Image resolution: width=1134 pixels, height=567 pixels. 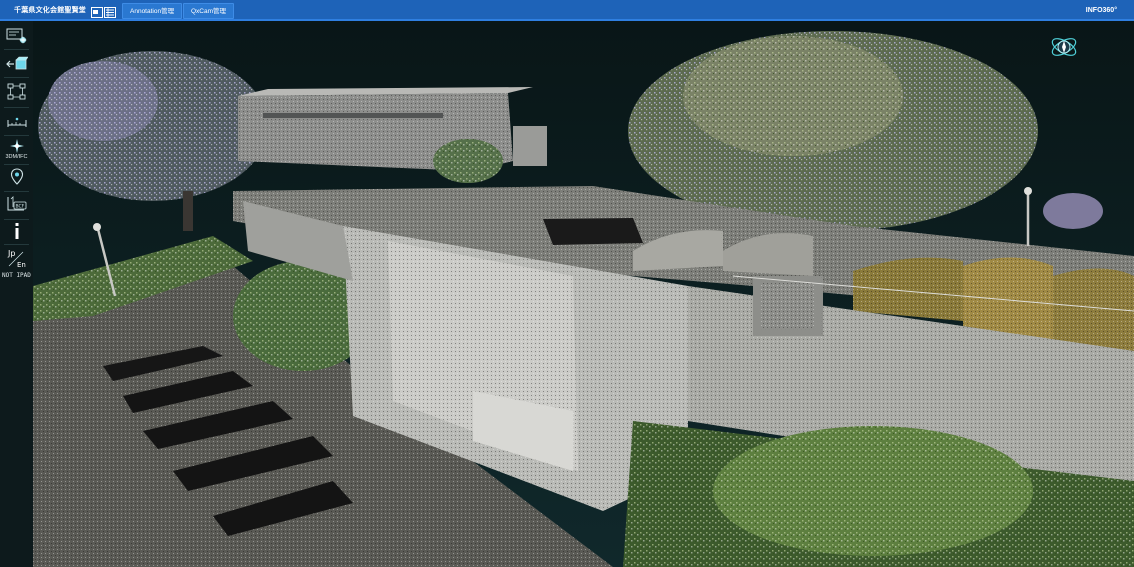 I want to click on brand-logo: INFO360°, so click(x=1101, y=10).